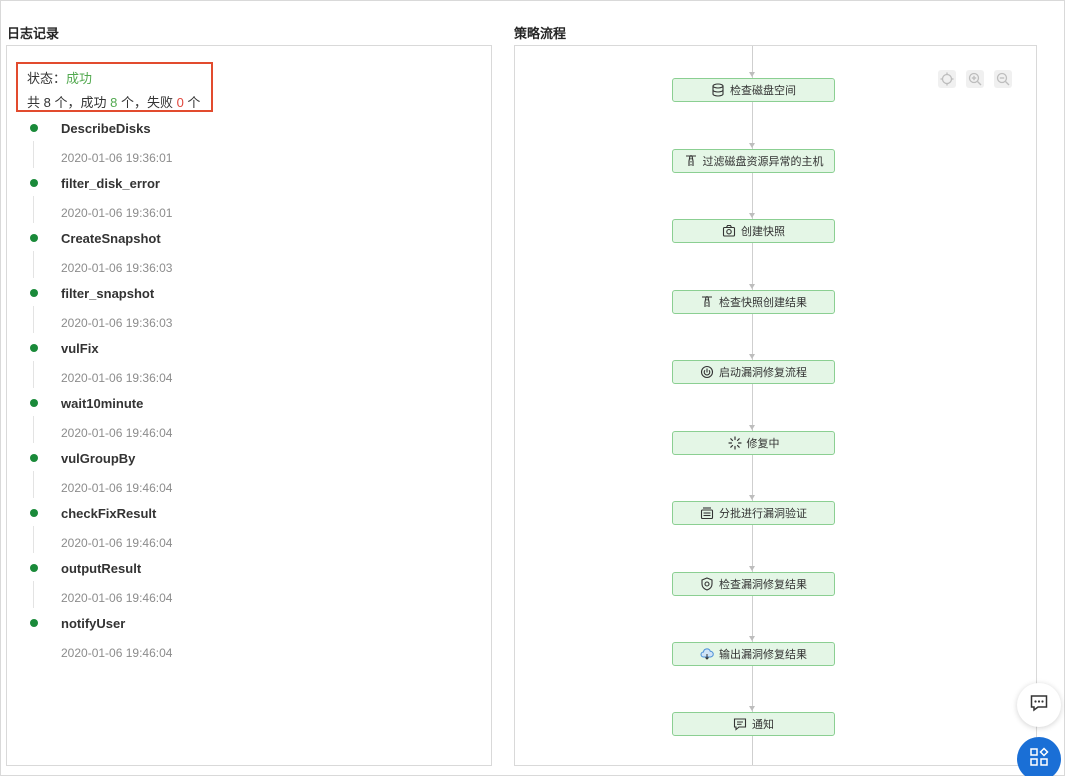 This screenshot has height=776, width=1065. I want to click on flow-node-fixing: 修复中, so click(753, 443).